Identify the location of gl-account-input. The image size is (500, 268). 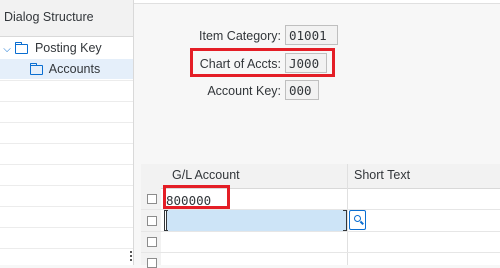
(256, 220).